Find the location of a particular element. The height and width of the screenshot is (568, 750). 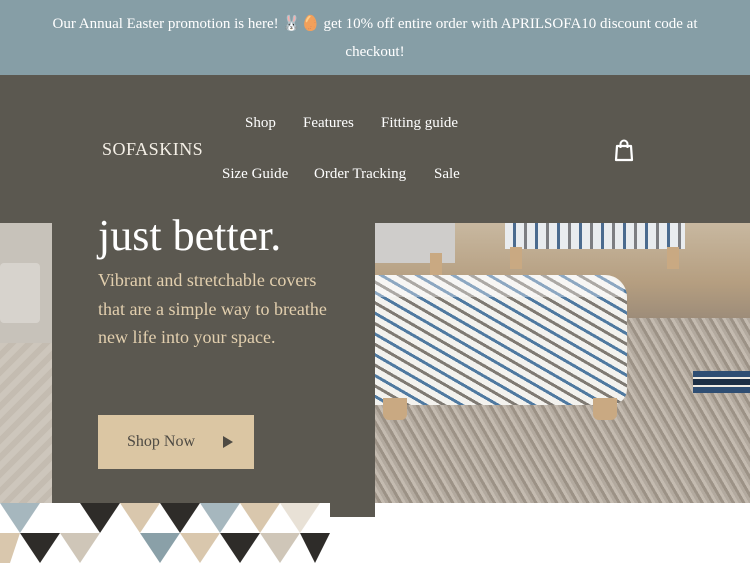

site-logo: SOFASKINS is located at coordinates (152, 149).